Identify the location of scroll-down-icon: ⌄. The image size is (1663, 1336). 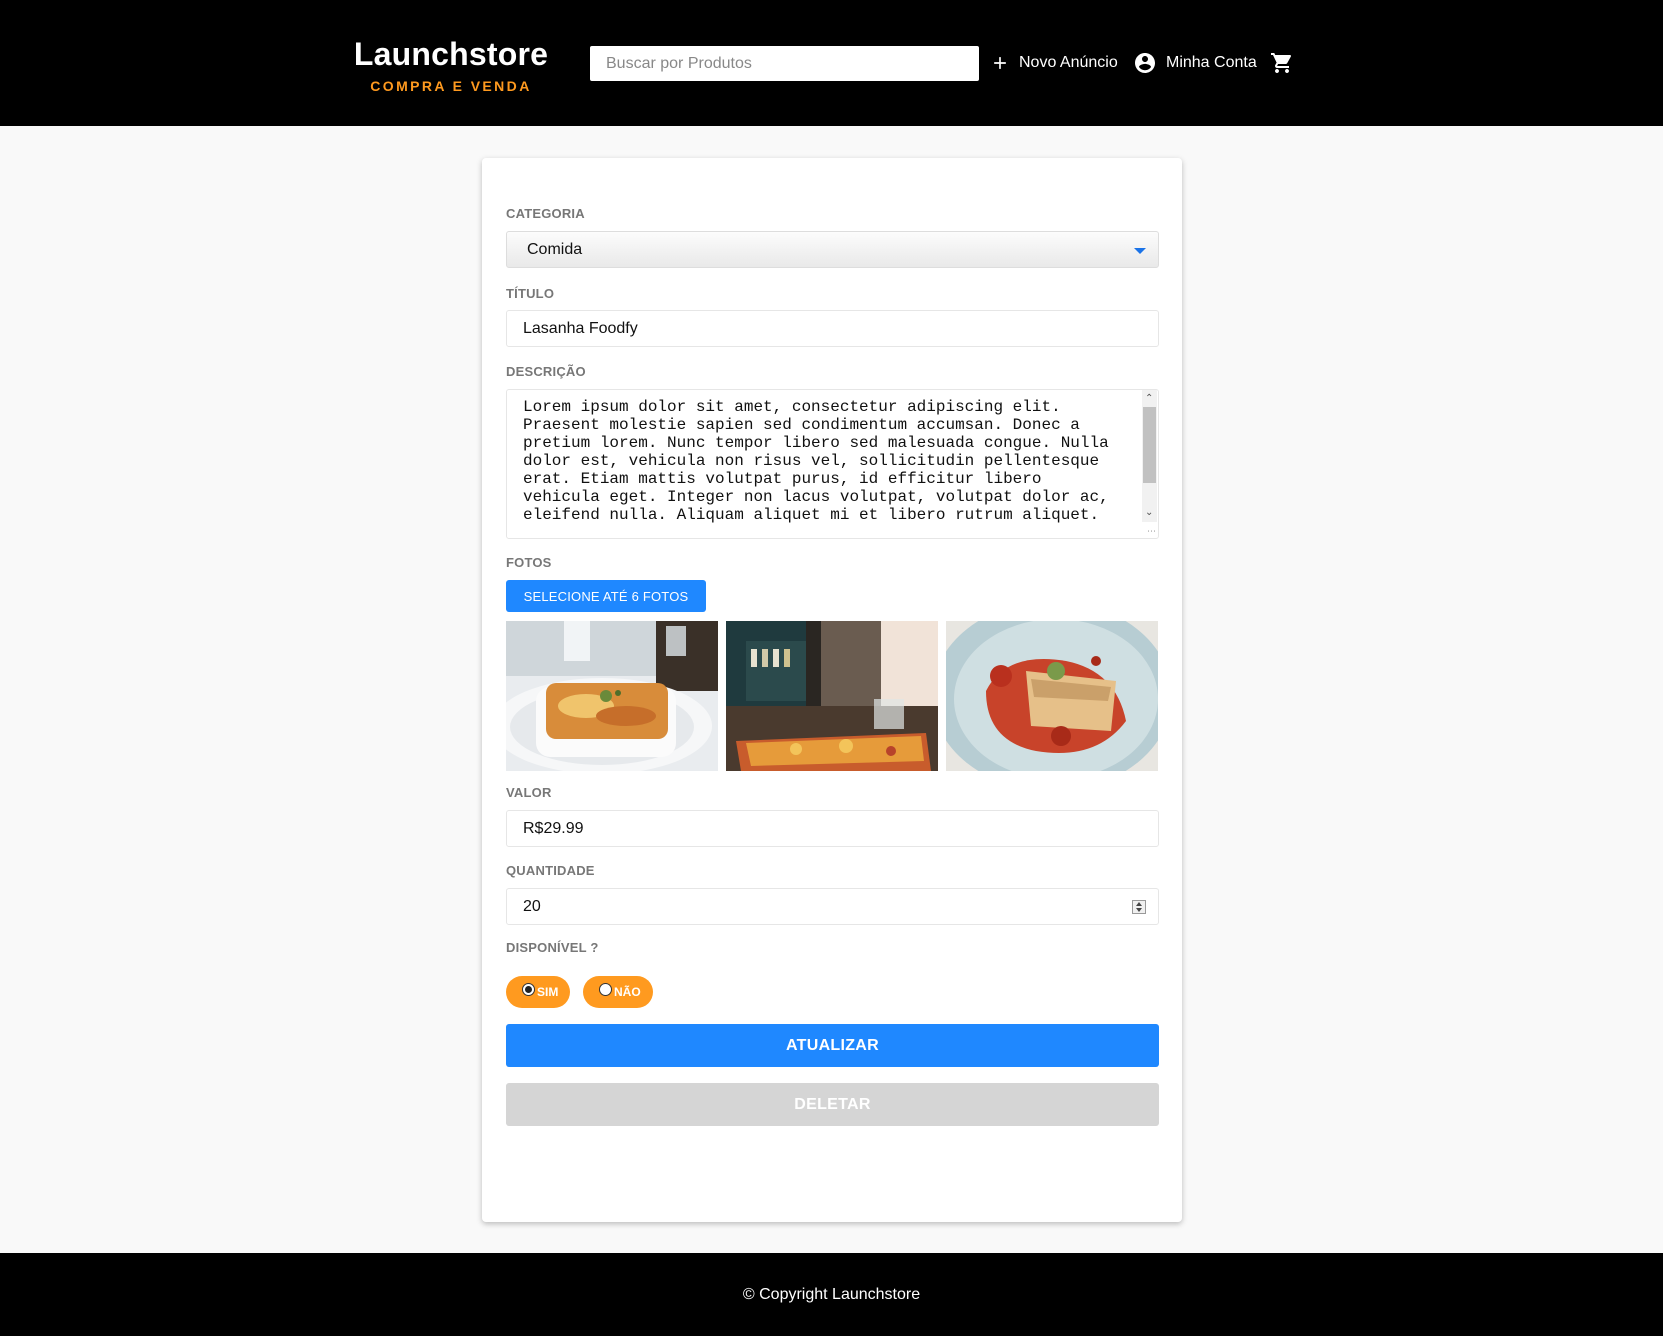
(1149, 513).